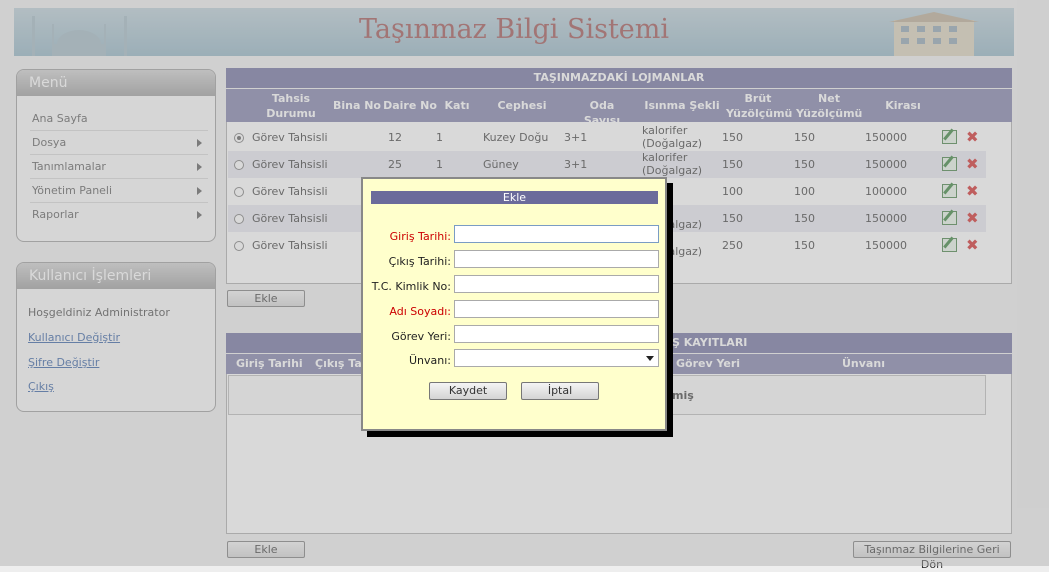 The image size is (1049, 572). What do you see at coordinates (556, 334) in the screenshot?
I see `gorev-yeri-input` at bounding box center [556, 334].